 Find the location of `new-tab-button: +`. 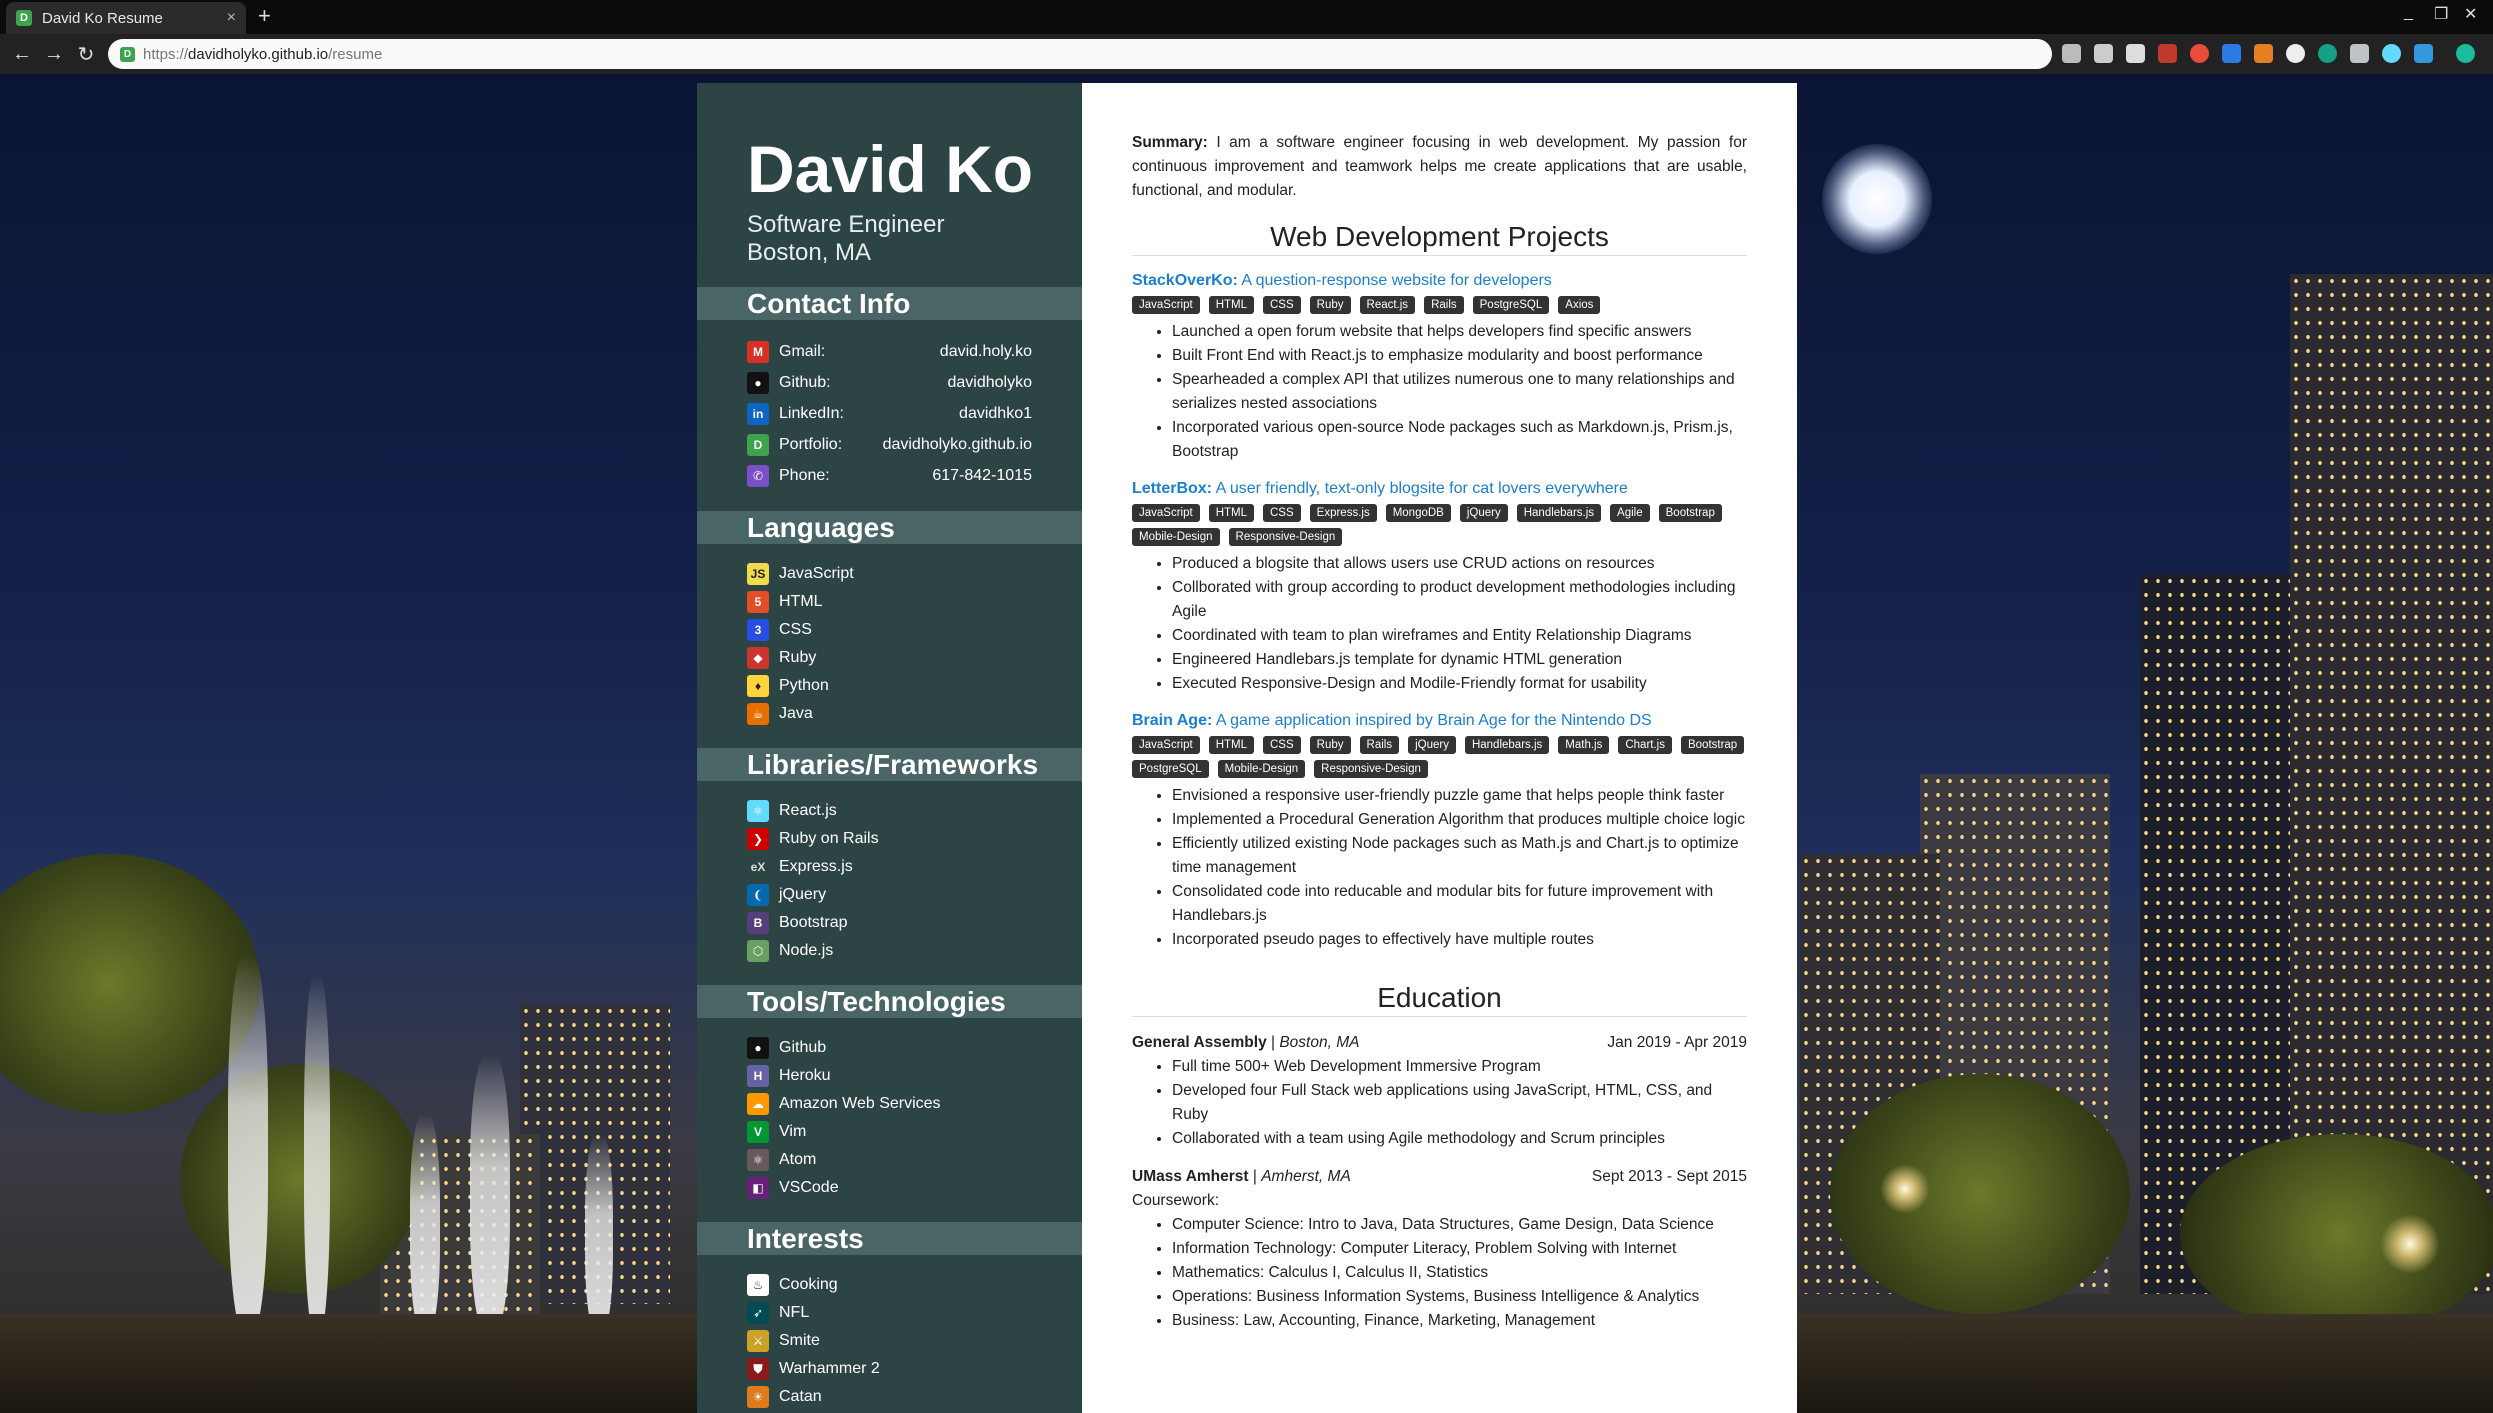

new-tab-button: + is located at coordinates (264, 16).